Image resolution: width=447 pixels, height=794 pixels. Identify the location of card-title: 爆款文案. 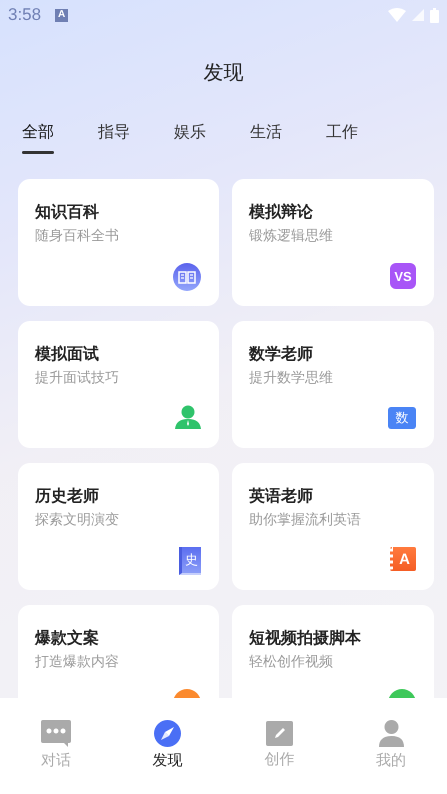
(67, 638).